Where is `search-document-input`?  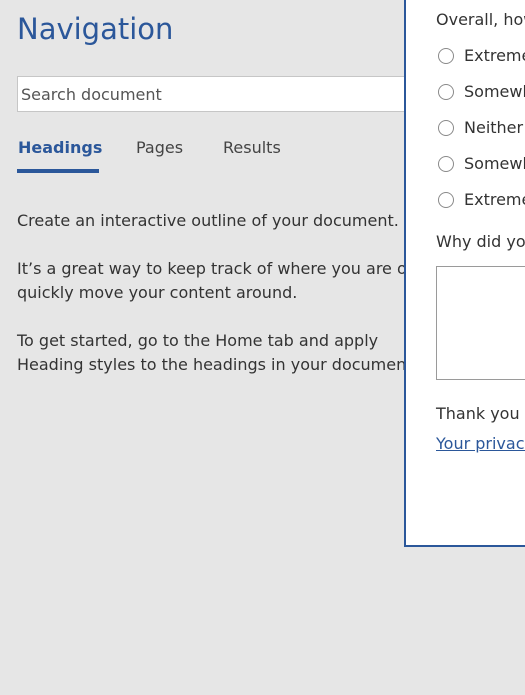
search-document-input is located at coordinates (227, 94).